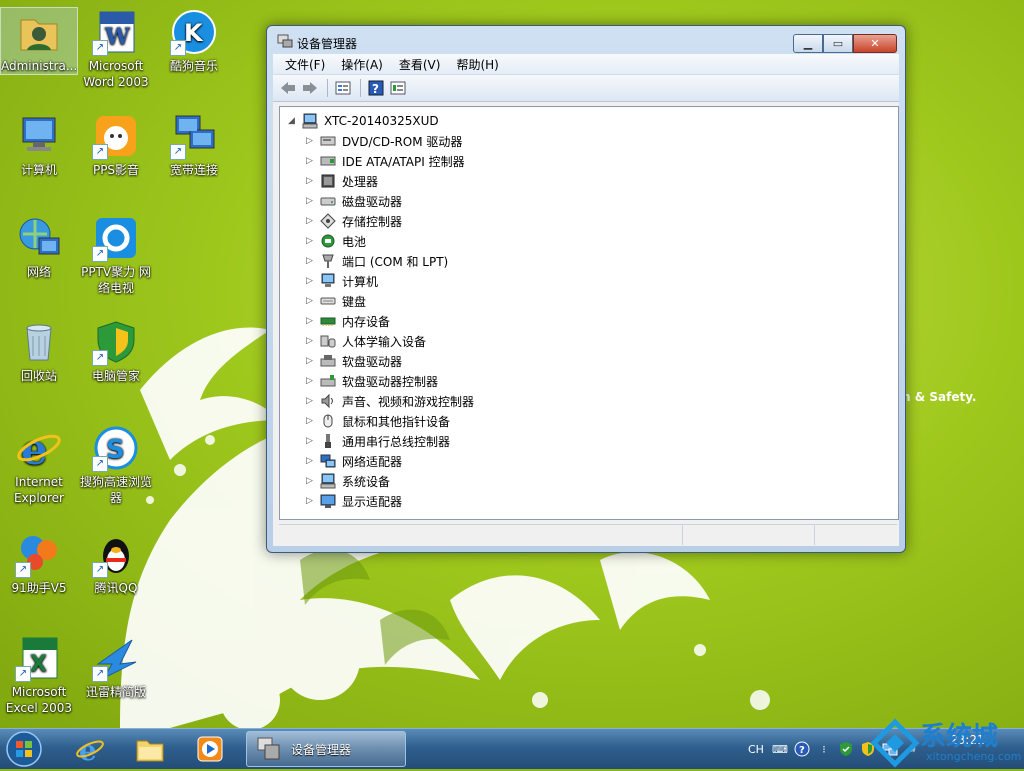 This screenshot has width=1024, height=771. Describe the element at coordinates (477, 64) in the screenshot. I see `menu-help: 帮助(H)` at that location.